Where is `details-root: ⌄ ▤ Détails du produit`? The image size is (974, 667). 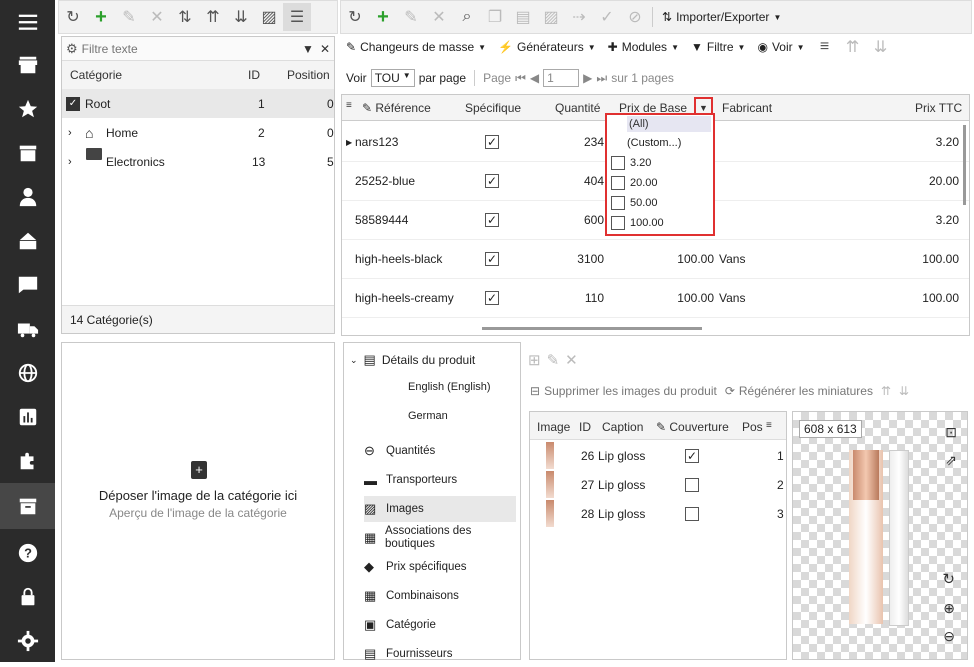 details-root: ⌄ ▤ Détails du produit is located at coordinates (412, 360).